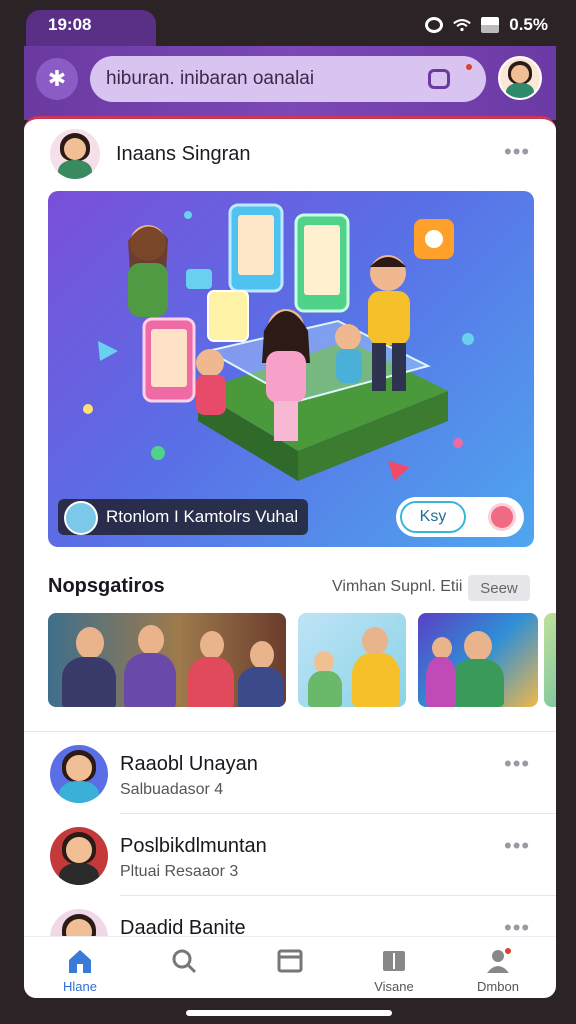 The image size is (576, 1024). I want to click on profile-icon, so click(499, 960).